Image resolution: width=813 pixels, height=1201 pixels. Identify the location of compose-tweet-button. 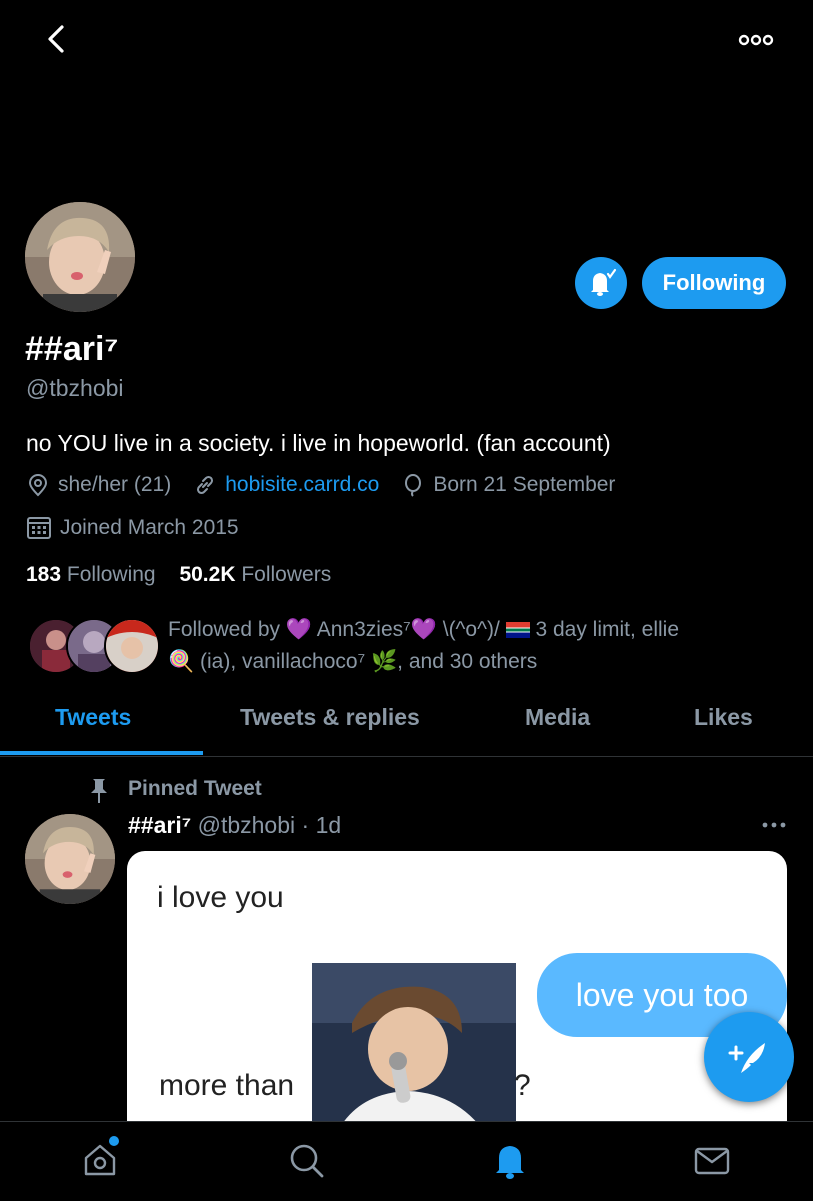
(749, 1057).